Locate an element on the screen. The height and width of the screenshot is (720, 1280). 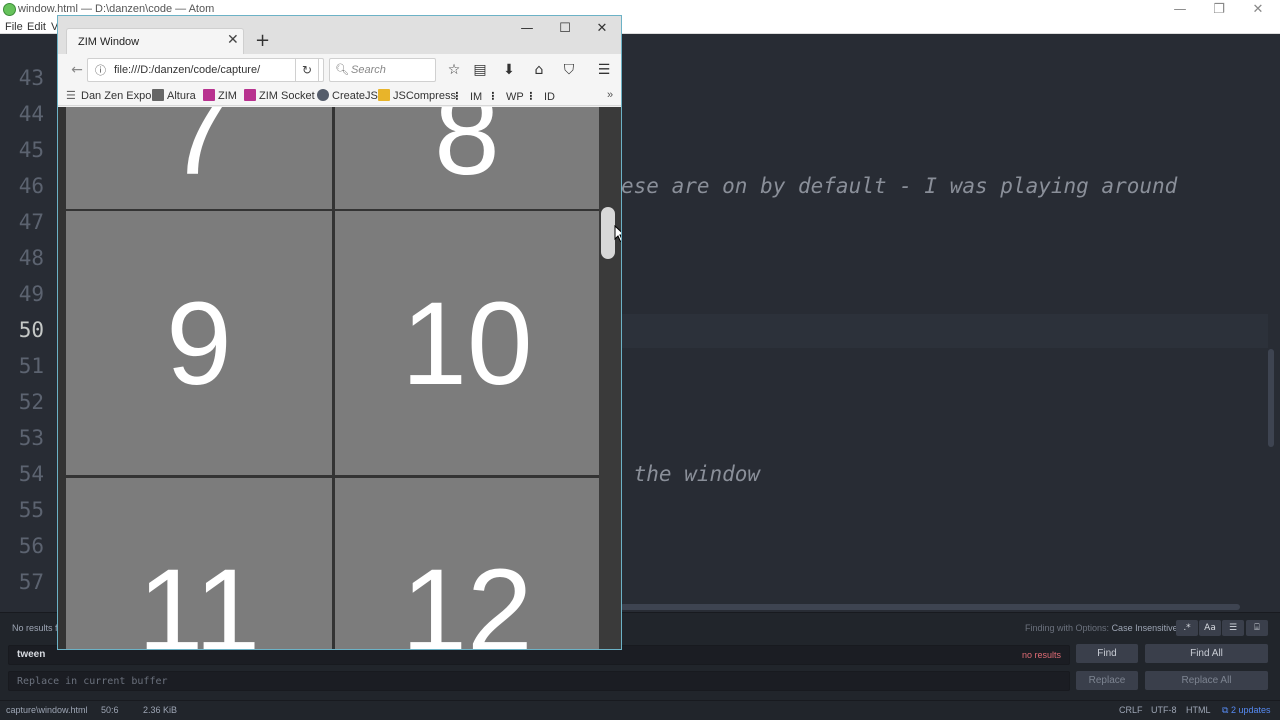
hamburger-menu-icon: ☰ is located at coordinates (604, 70).